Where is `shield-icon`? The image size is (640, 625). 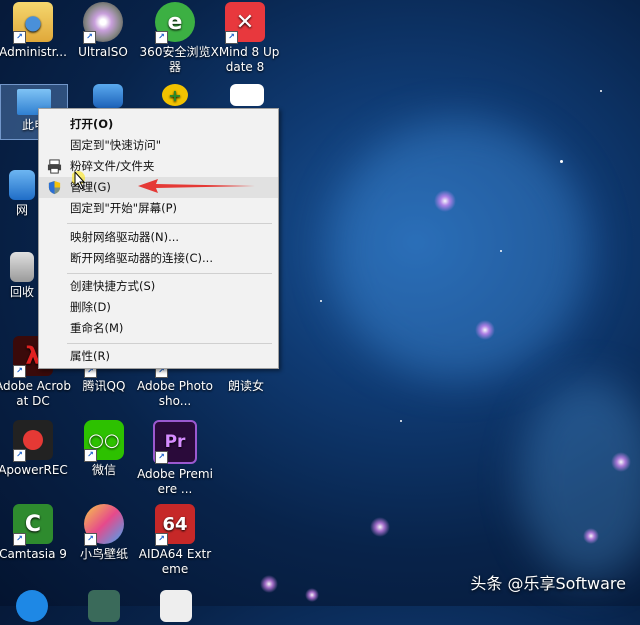
shield-icon is located at coordinates (54, 187).